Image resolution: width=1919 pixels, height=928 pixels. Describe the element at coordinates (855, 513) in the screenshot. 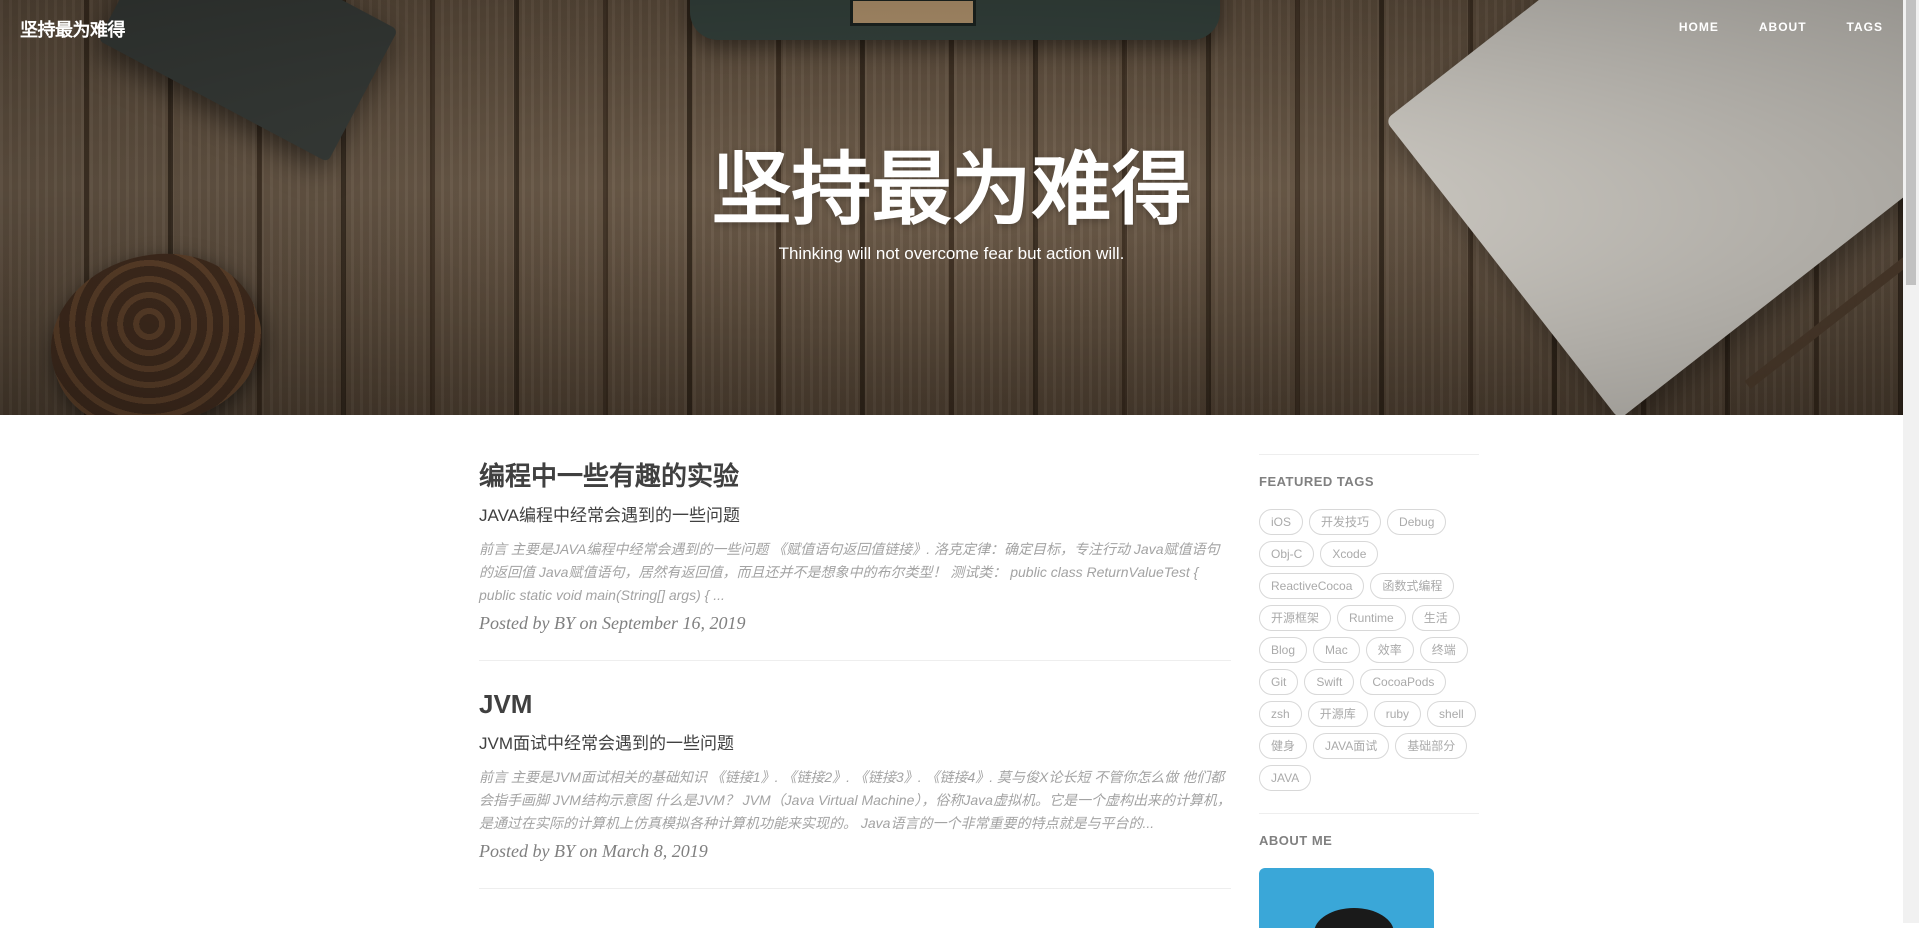

I see `post-subtitle: JAVA编程中经常会遇到的一些问题` at that location.